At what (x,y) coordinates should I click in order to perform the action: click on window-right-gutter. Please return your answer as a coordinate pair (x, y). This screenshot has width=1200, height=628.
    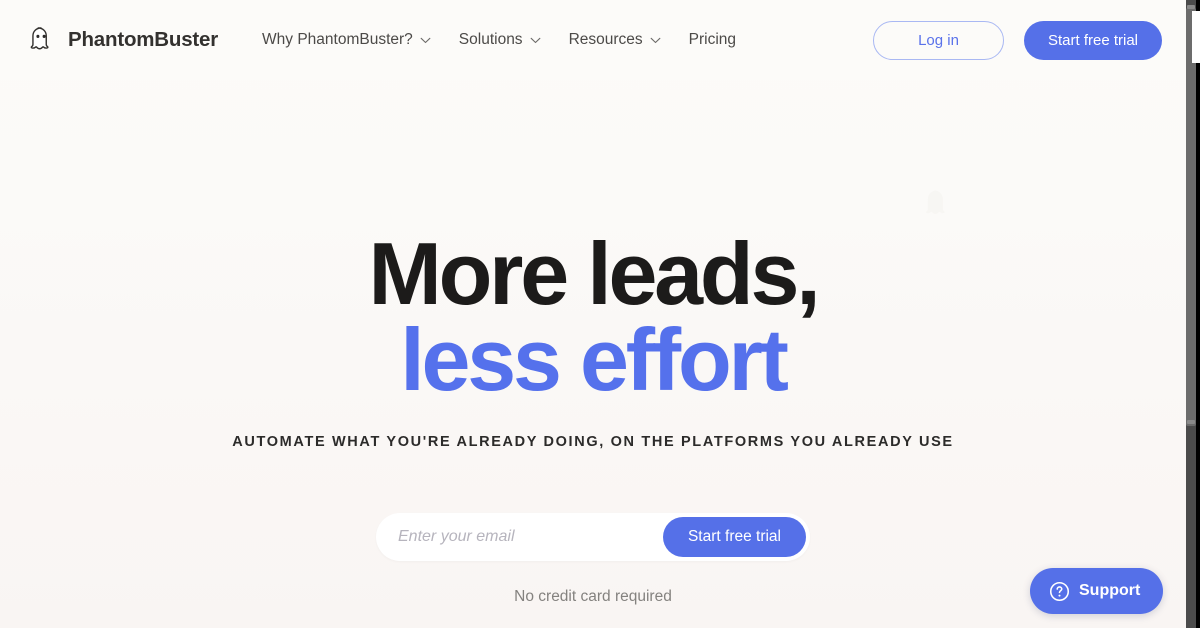
    Looking at the image, I should click on (1198, 314).